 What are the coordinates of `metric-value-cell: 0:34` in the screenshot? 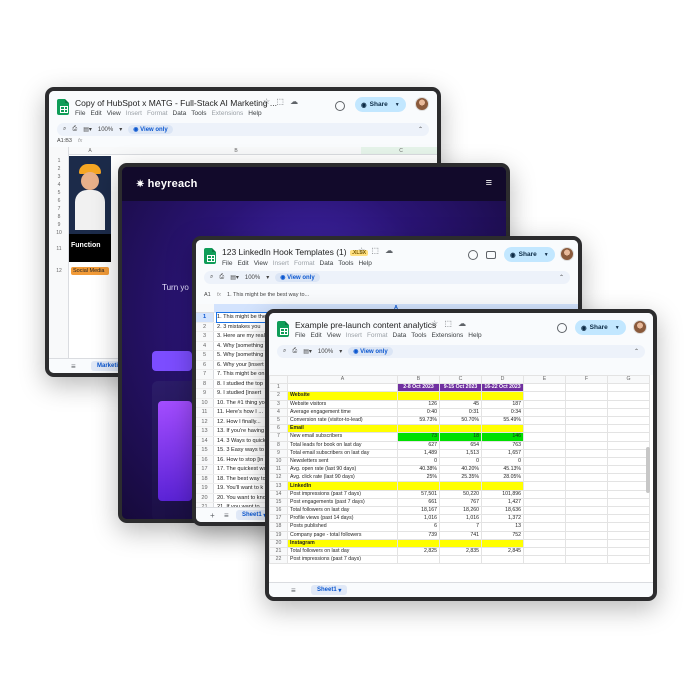 It's located at (502, 412).